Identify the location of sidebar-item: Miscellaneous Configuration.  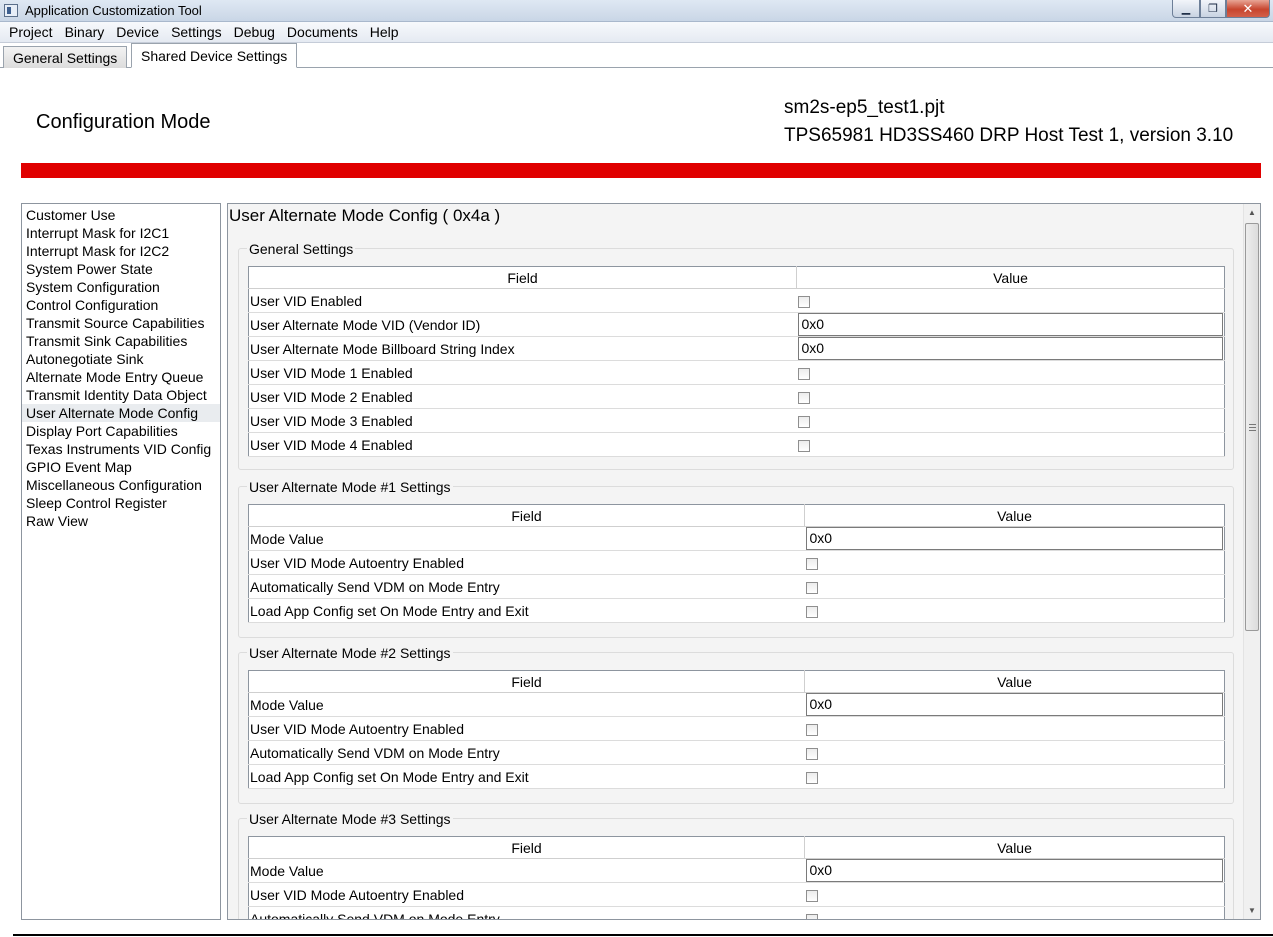
(121, 485).